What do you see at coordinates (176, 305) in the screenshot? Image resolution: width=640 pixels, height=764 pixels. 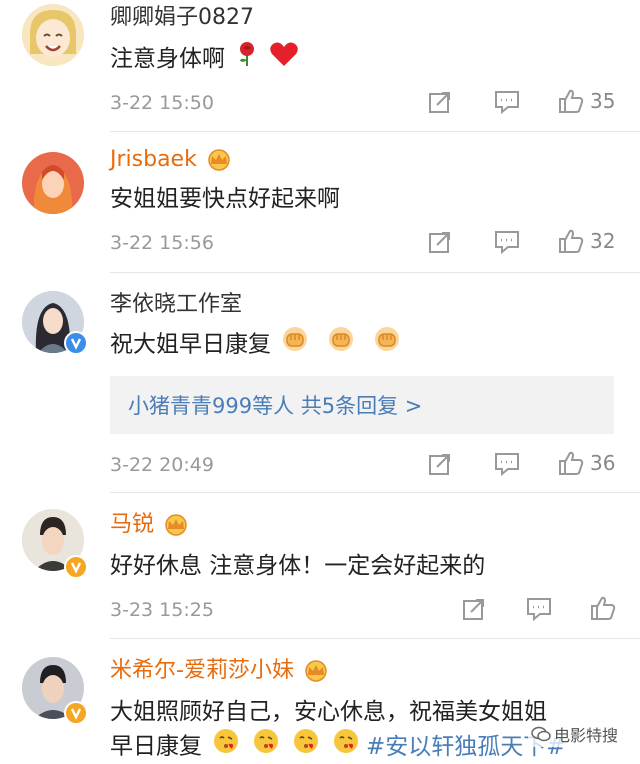 I see `username: 李依晓工作室` at bounding box center [176, 305].